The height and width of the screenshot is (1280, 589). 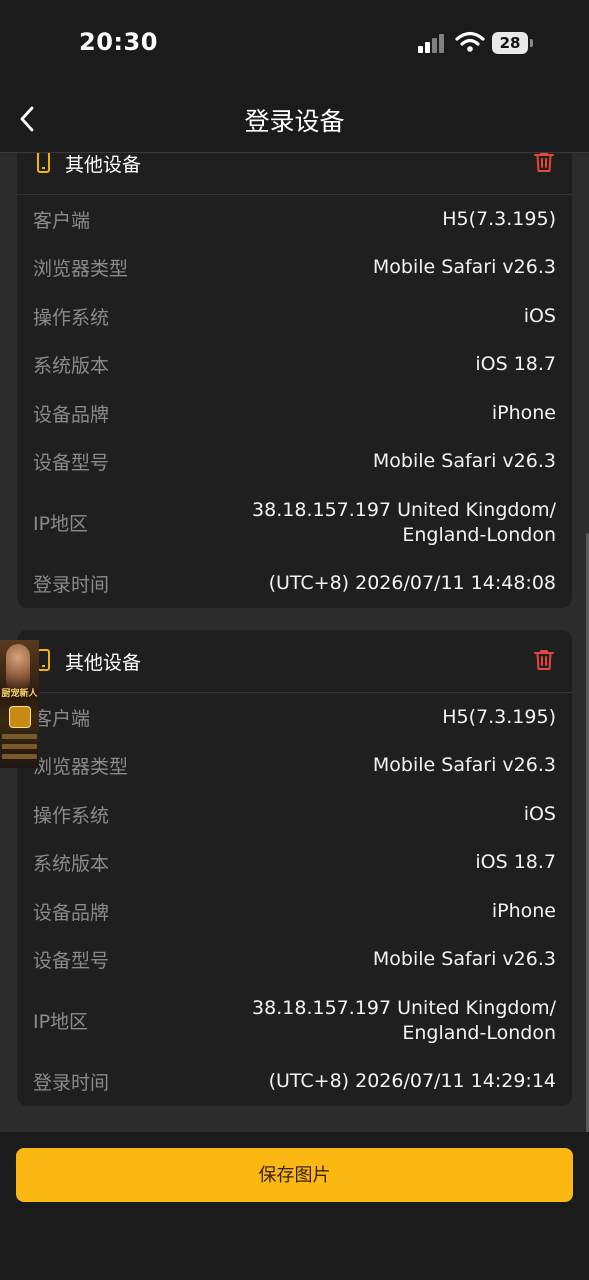 I want to click on floating-ad-banner: 厨宠新人, so click(x=19, y=704).